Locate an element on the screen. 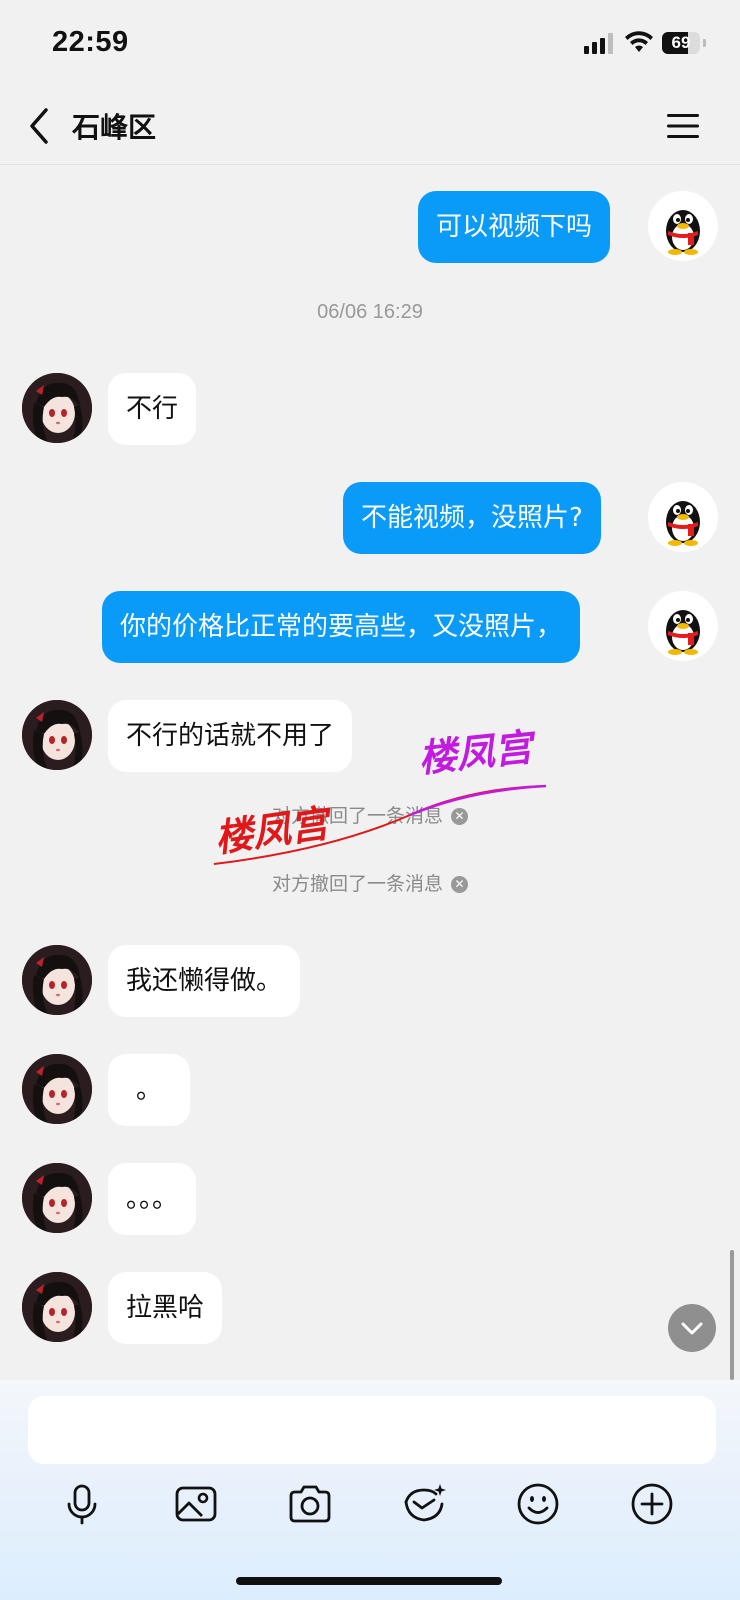 Image resolution: width=740 pixels, height=1600 pixels. status-time: 22:59 is located at coordinates (90, 42).